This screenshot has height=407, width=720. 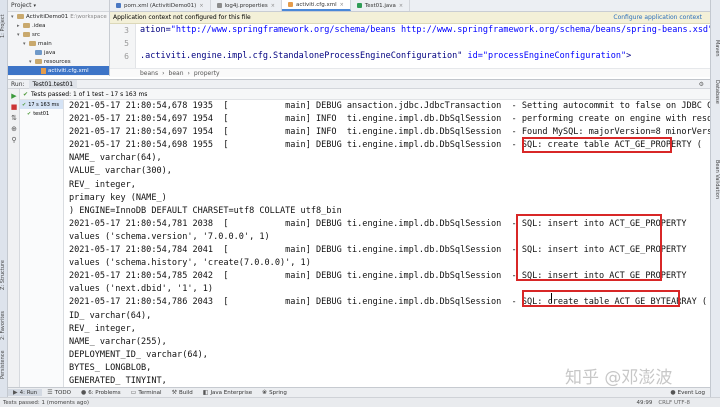 I want to click on bottom-tool-tab: ● Event Log, so click(x=687, y=392).